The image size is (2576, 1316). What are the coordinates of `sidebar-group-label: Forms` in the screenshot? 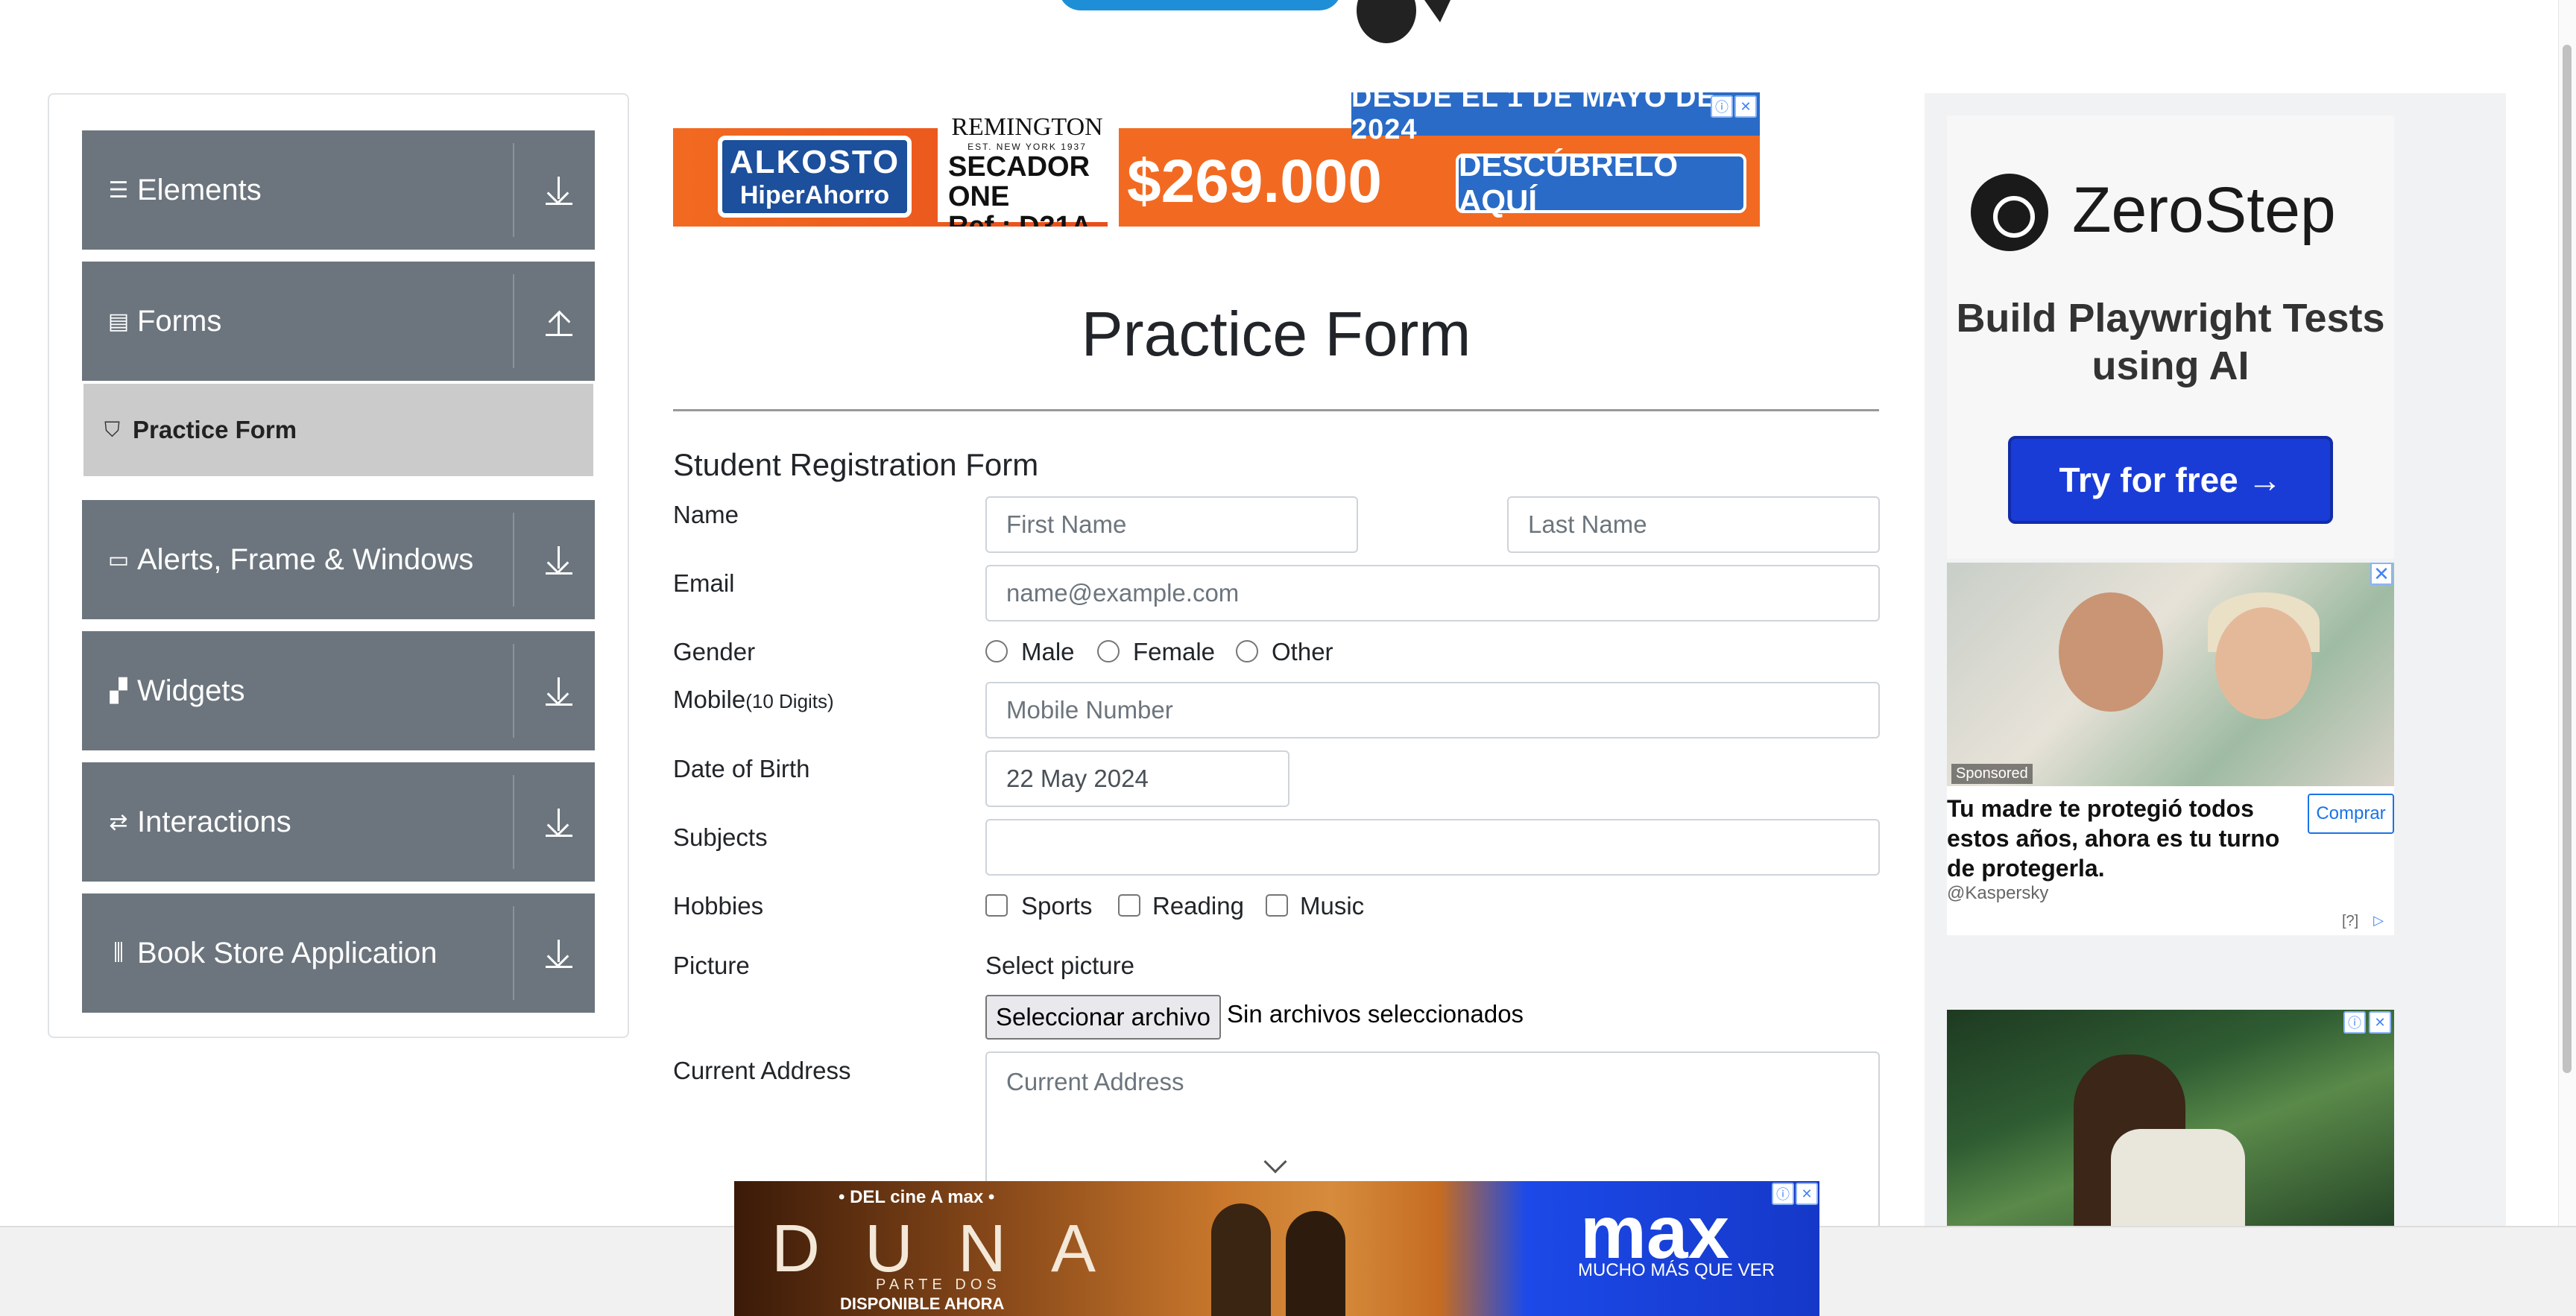 It's located at (179, 321).